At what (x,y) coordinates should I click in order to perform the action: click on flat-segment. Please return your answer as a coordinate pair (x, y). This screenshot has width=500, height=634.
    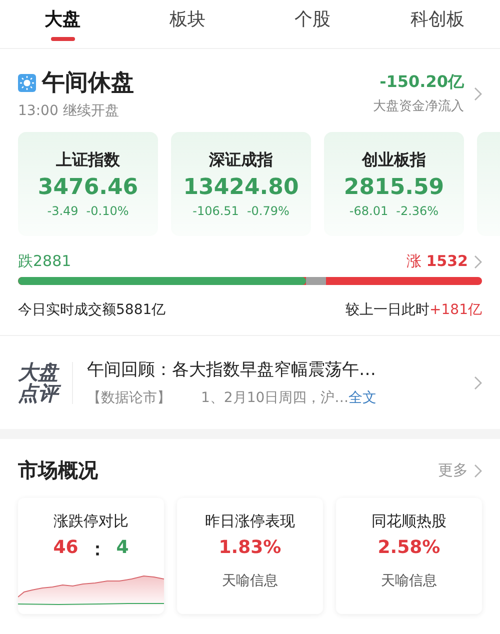
    Looking at the image, I should click on (316, 281).